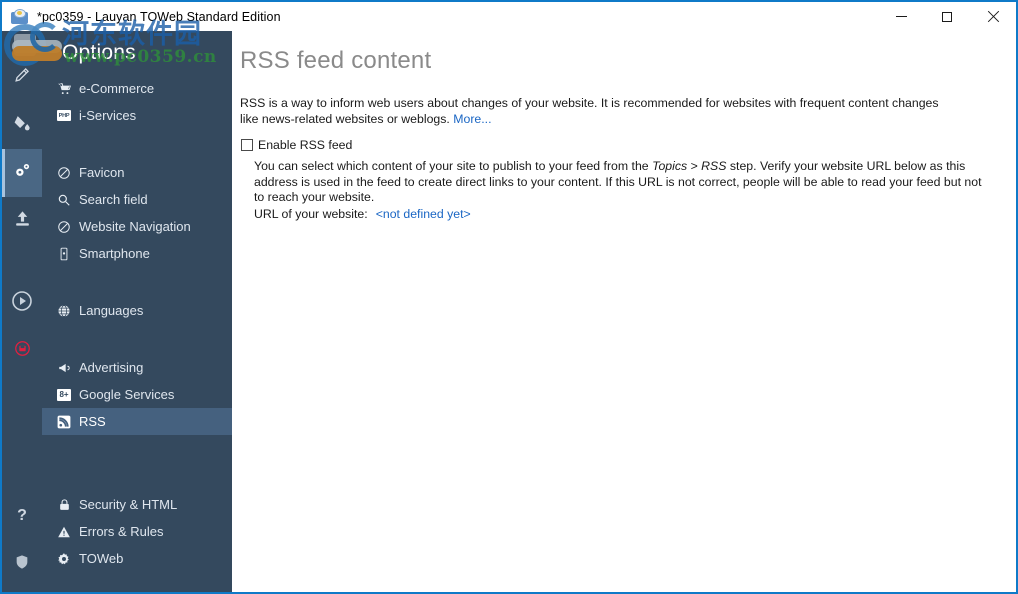  I want to click on rail-bottom-group: ?, so click(22, 540).